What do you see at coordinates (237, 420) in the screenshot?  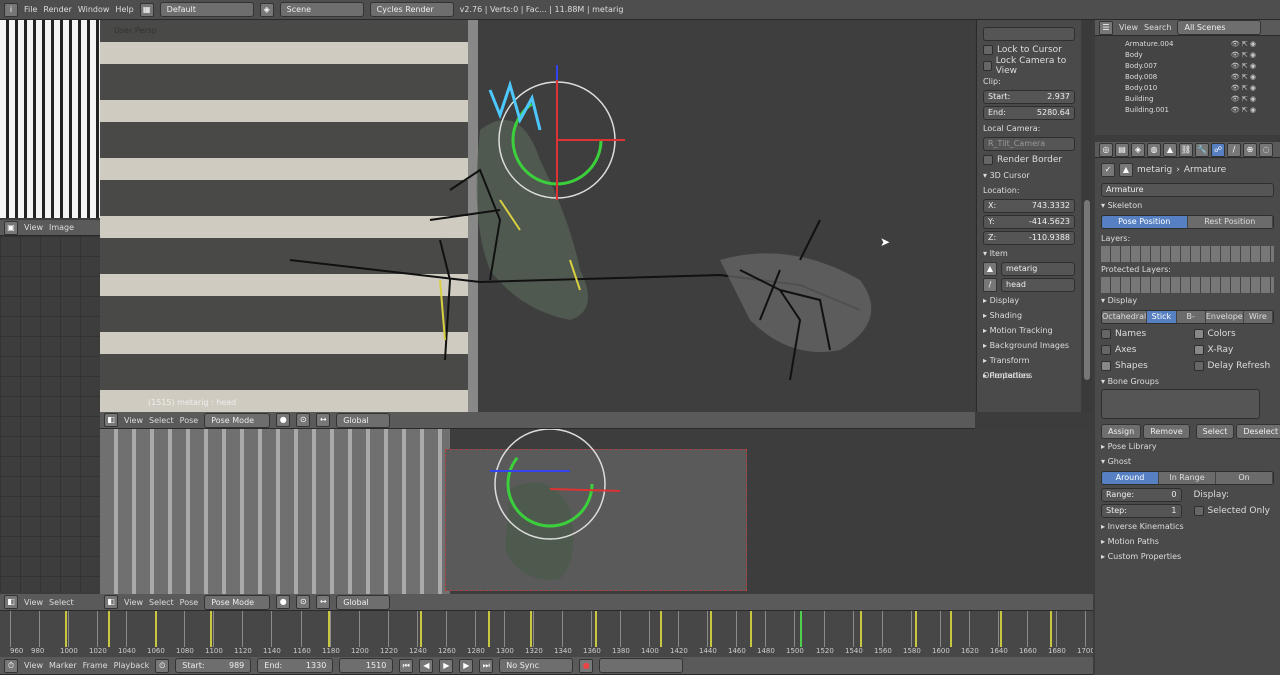 I see `viewport-top-mode-select: Pose Mode` at bounding box center [237, 420].